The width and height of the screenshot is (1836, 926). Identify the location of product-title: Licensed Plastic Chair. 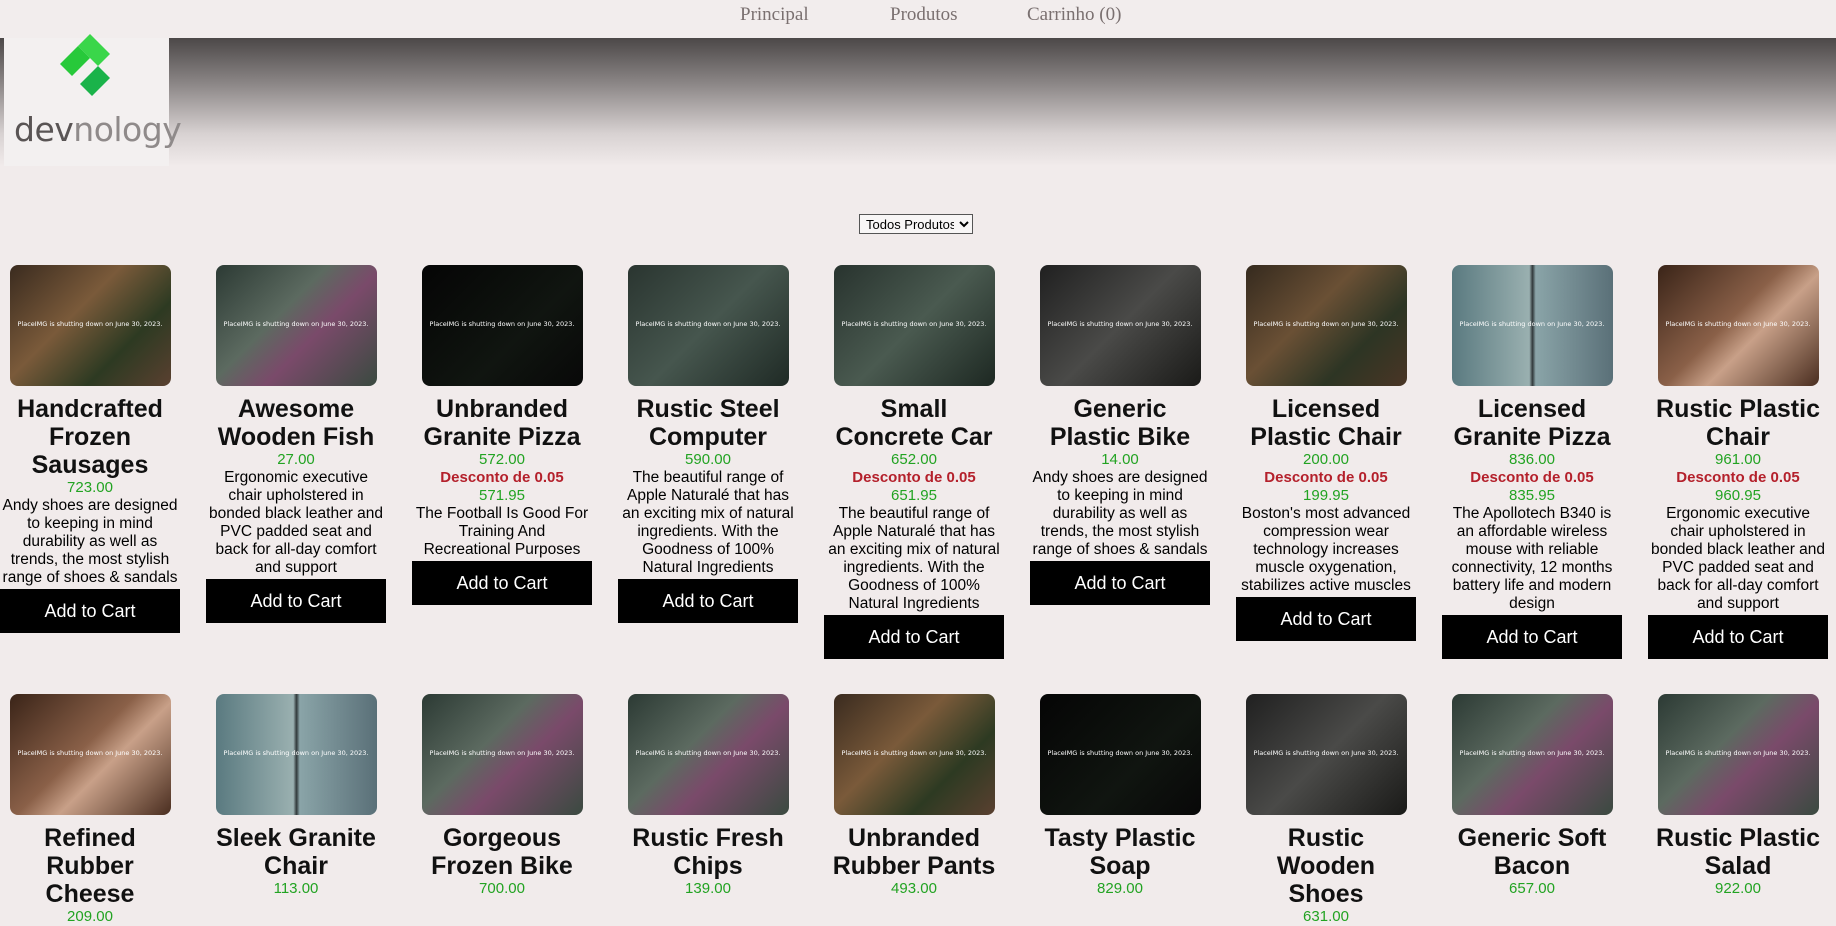
(1326, 423).